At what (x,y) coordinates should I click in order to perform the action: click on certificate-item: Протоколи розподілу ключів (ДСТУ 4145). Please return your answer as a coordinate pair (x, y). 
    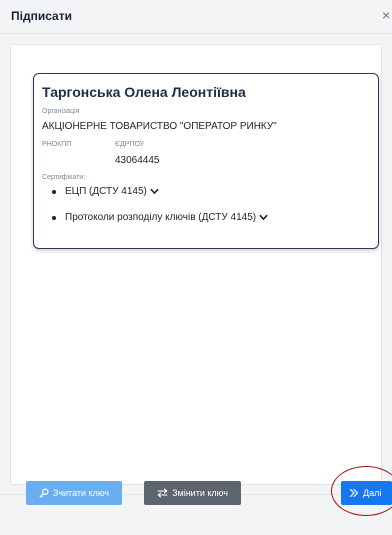
    Looking at the image, I should click on (160, 217).